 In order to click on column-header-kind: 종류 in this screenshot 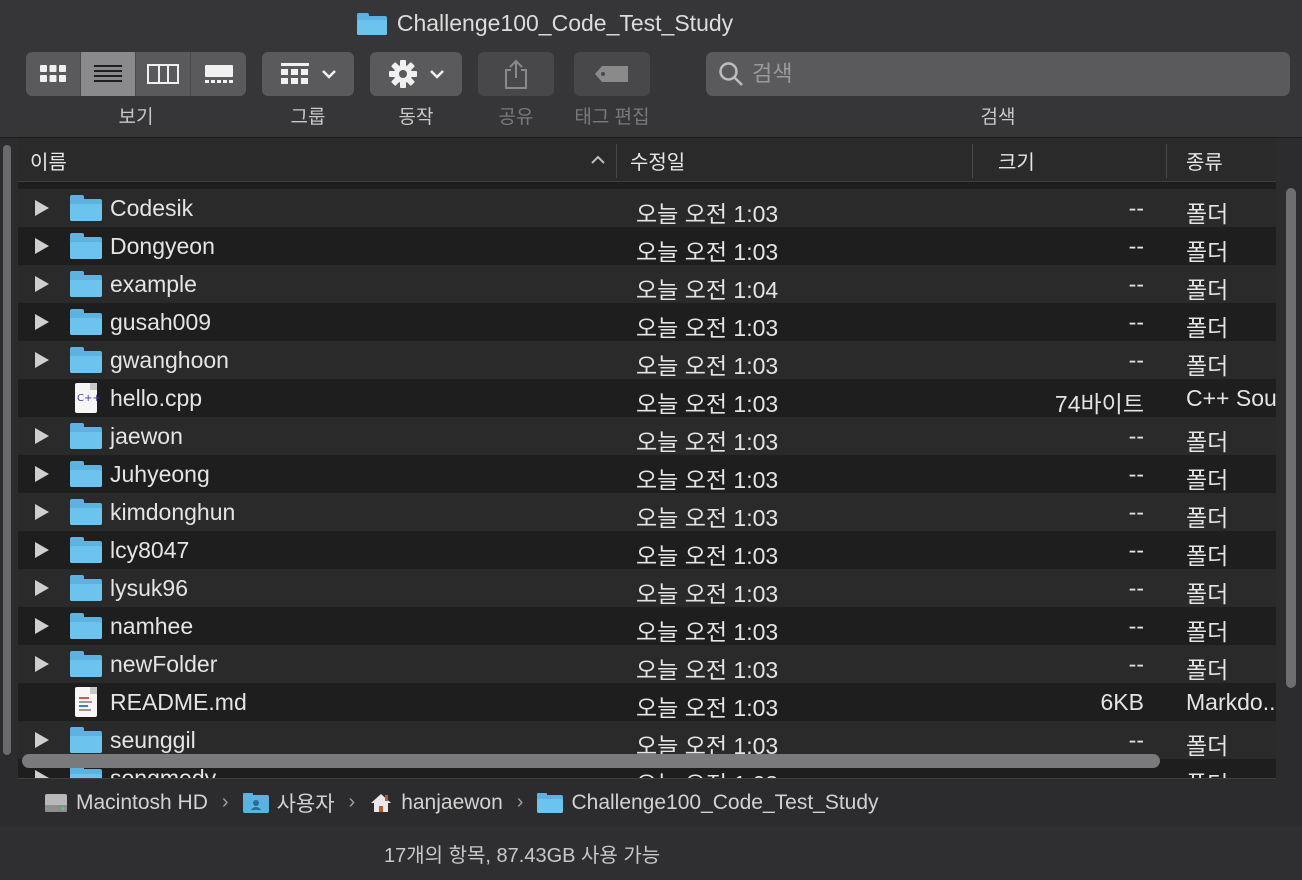, I will do `click(1231, 160)`.